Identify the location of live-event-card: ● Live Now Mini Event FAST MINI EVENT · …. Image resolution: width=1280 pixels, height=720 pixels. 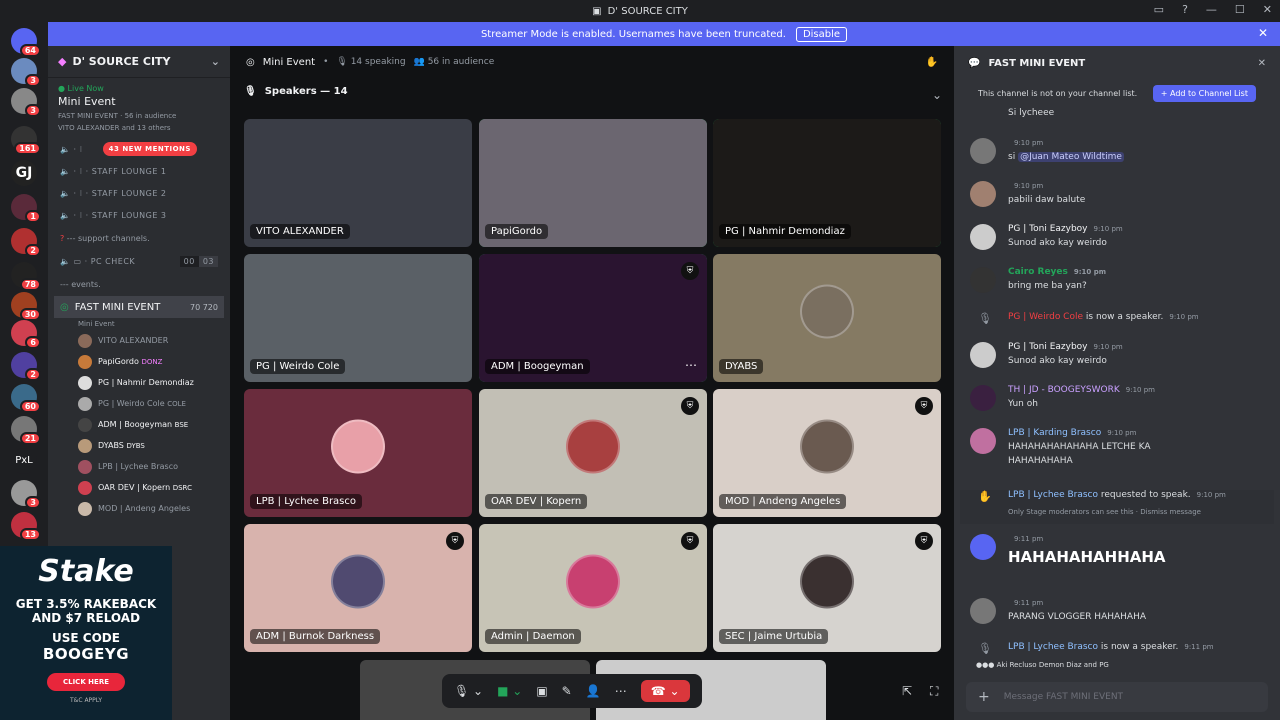
(139, 108).